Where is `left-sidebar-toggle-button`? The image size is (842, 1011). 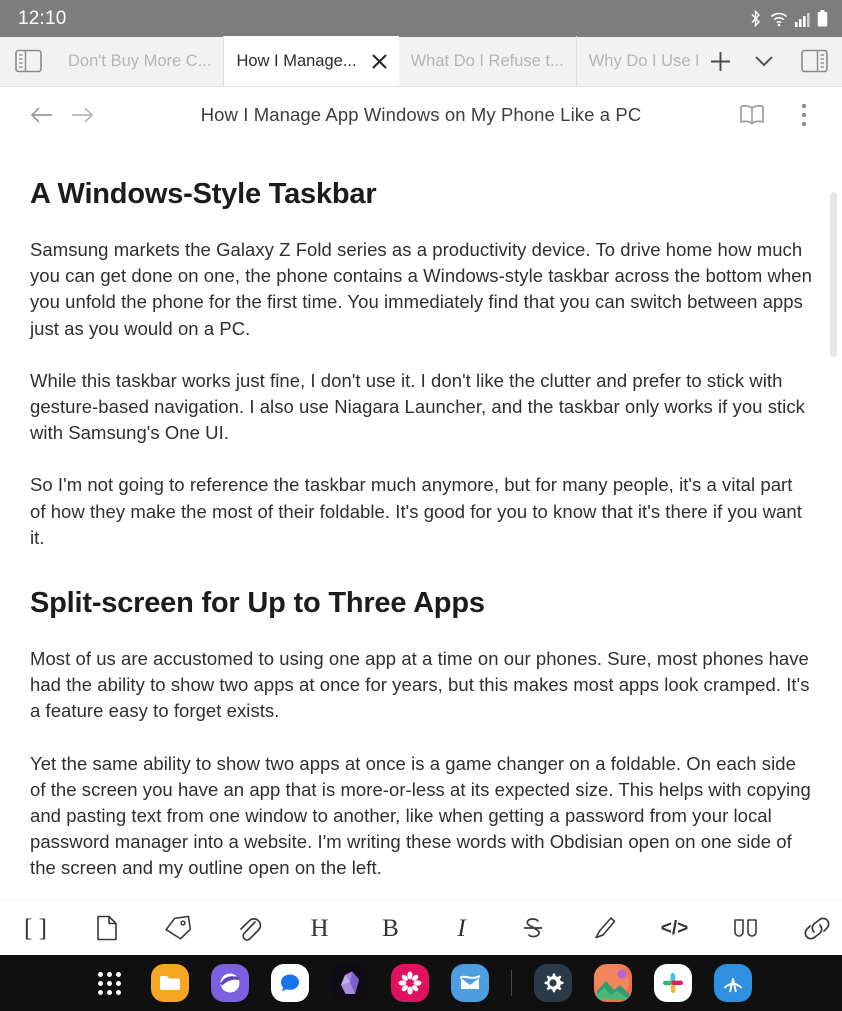 left-sidebar-toggle-button is located at coordinates (28, 61).